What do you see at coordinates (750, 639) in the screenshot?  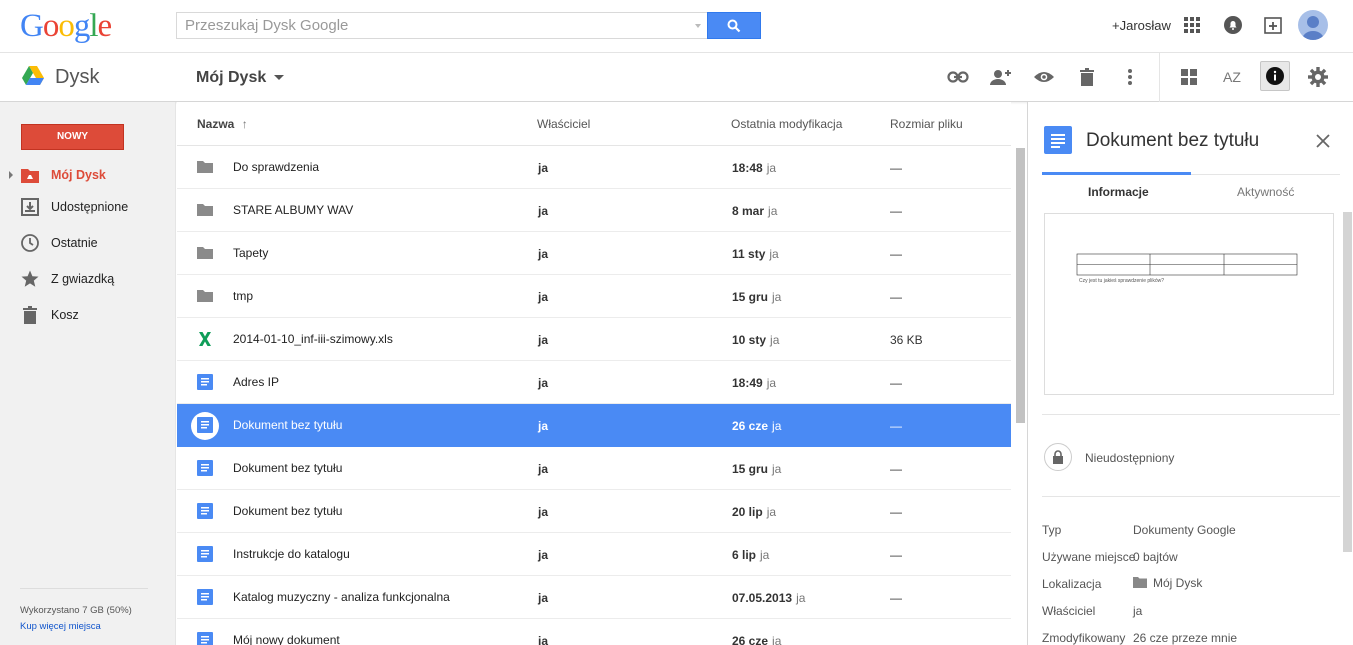 I see `modified-date: 26 cze` at bounding box center [750, 639].